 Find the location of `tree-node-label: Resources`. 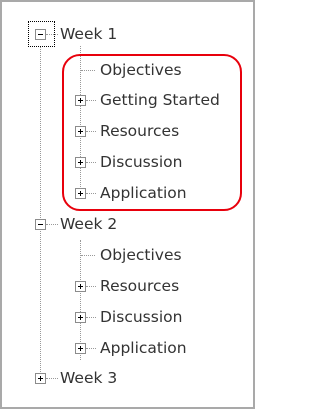

tree-node-label: Resources is located at coordinates (140, 286).